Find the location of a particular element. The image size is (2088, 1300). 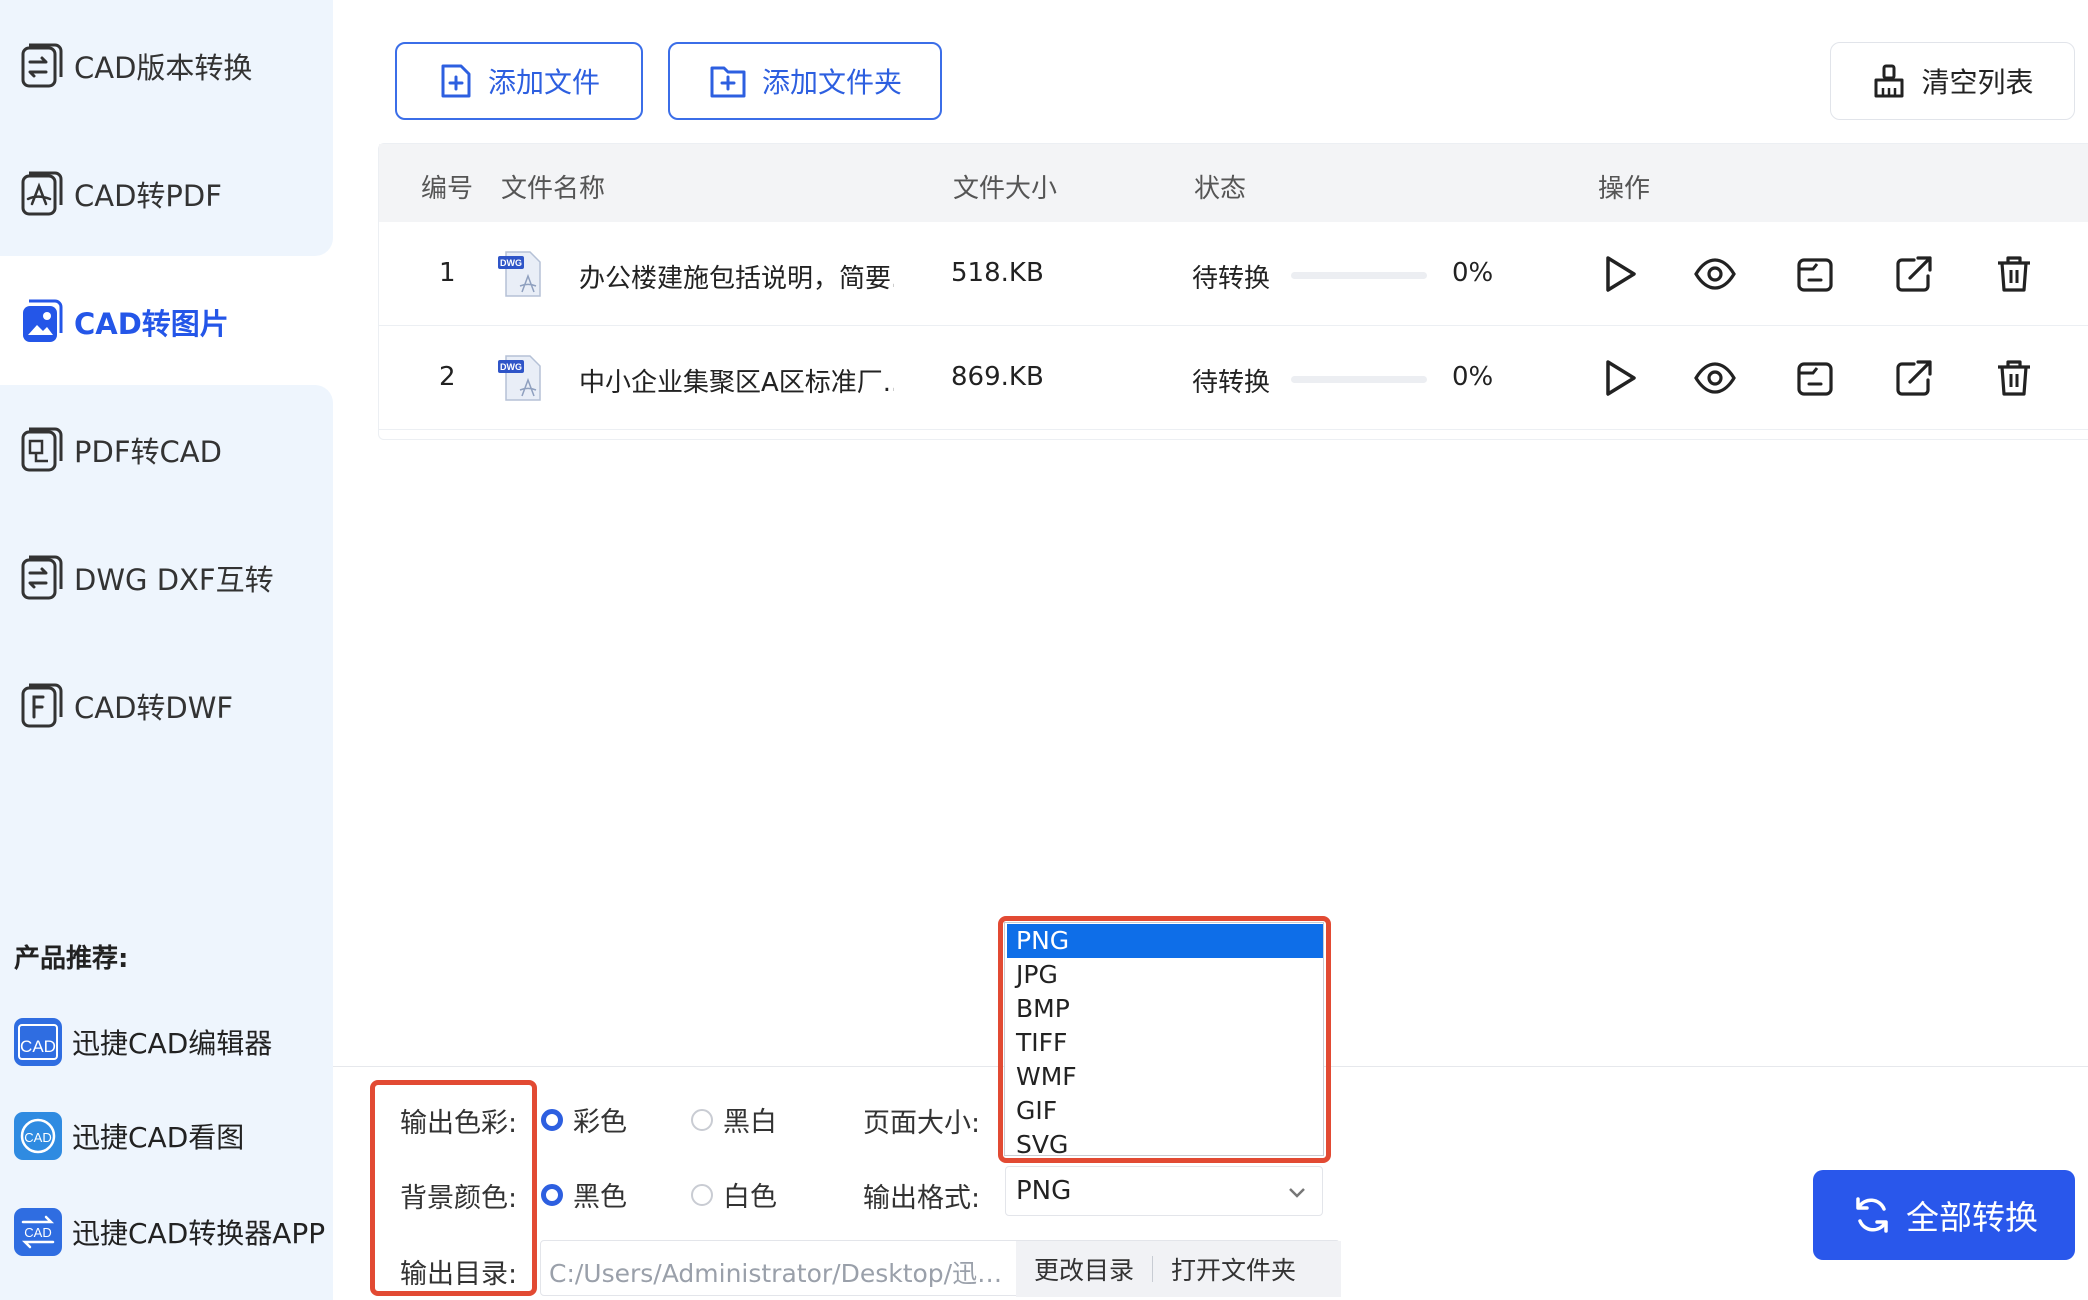

image-convert-icon is located at coordinates (43, 320).